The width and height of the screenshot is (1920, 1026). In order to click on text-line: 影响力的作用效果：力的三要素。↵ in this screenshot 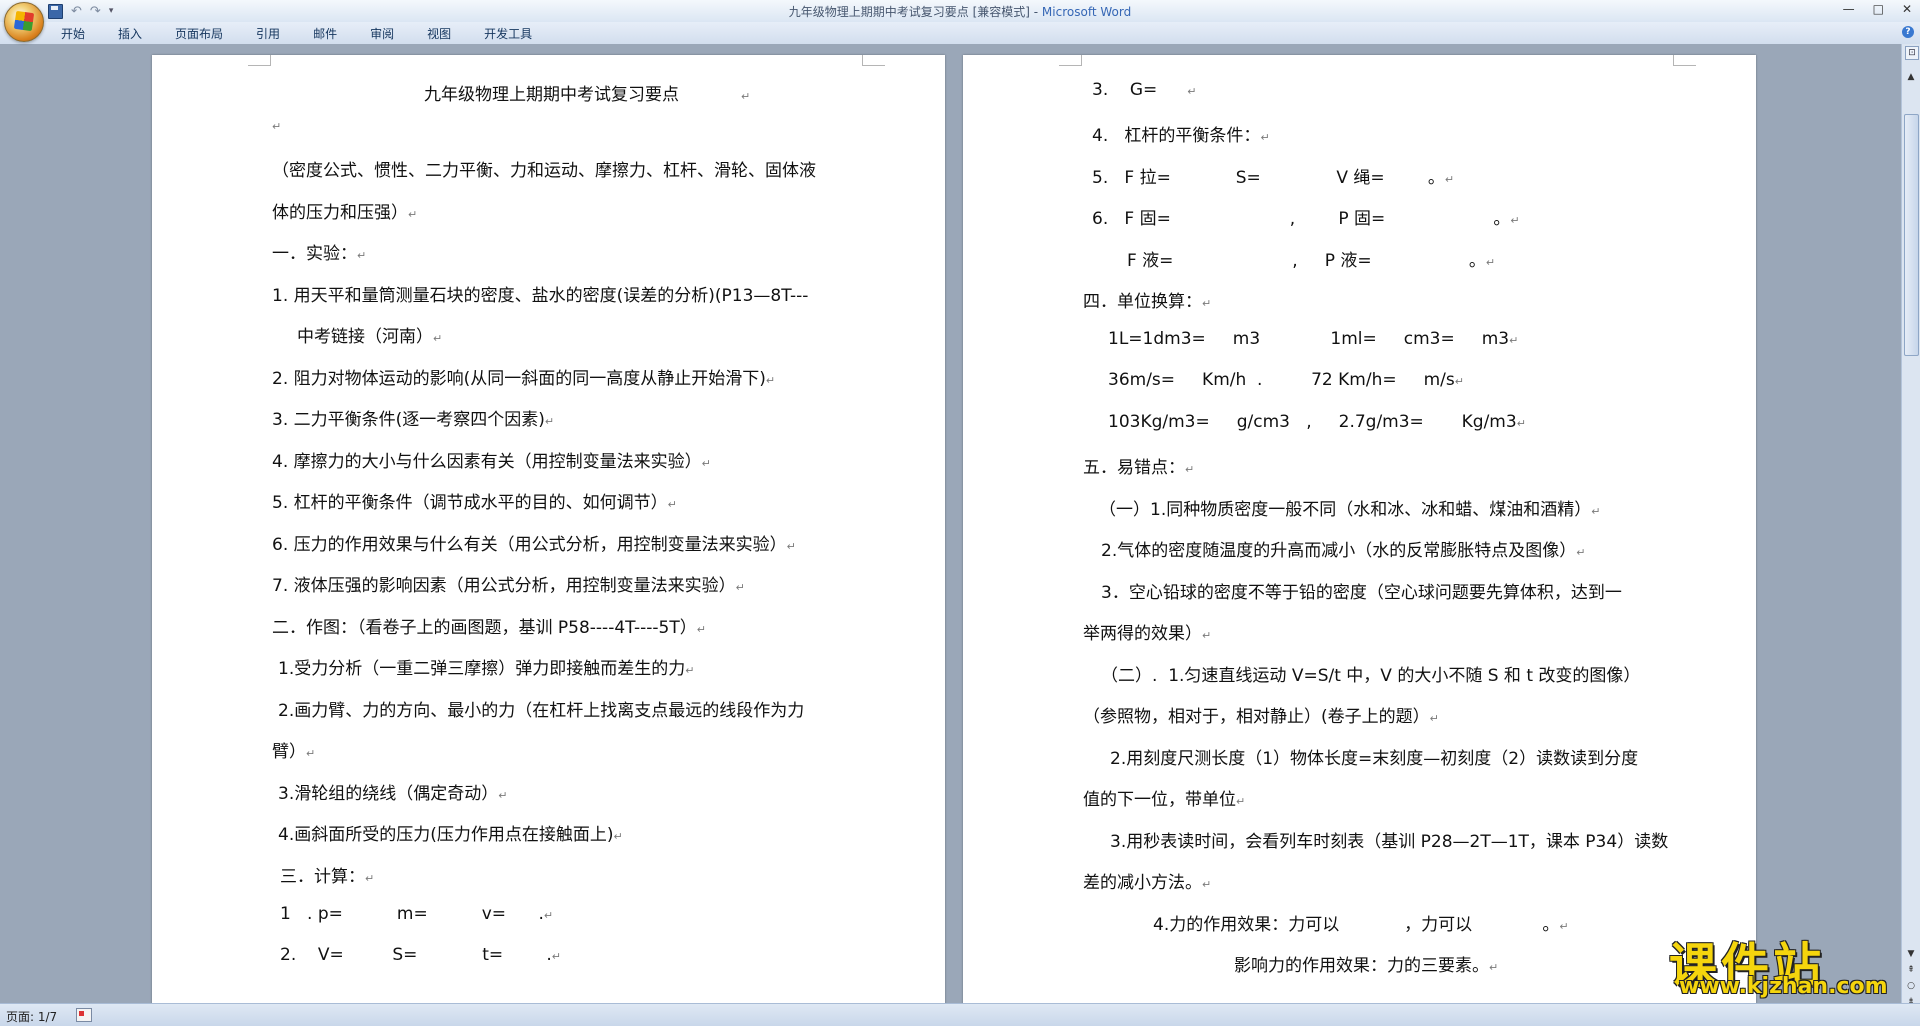, I will do `click(1366, 966)`.